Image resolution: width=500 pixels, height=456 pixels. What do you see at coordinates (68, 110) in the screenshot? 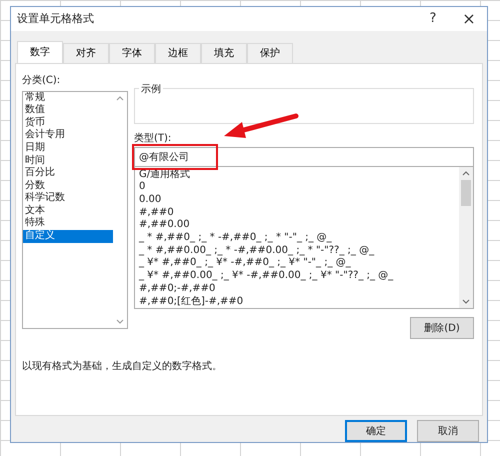
I see `category-item: 数值` at bounding box center [68, 110].